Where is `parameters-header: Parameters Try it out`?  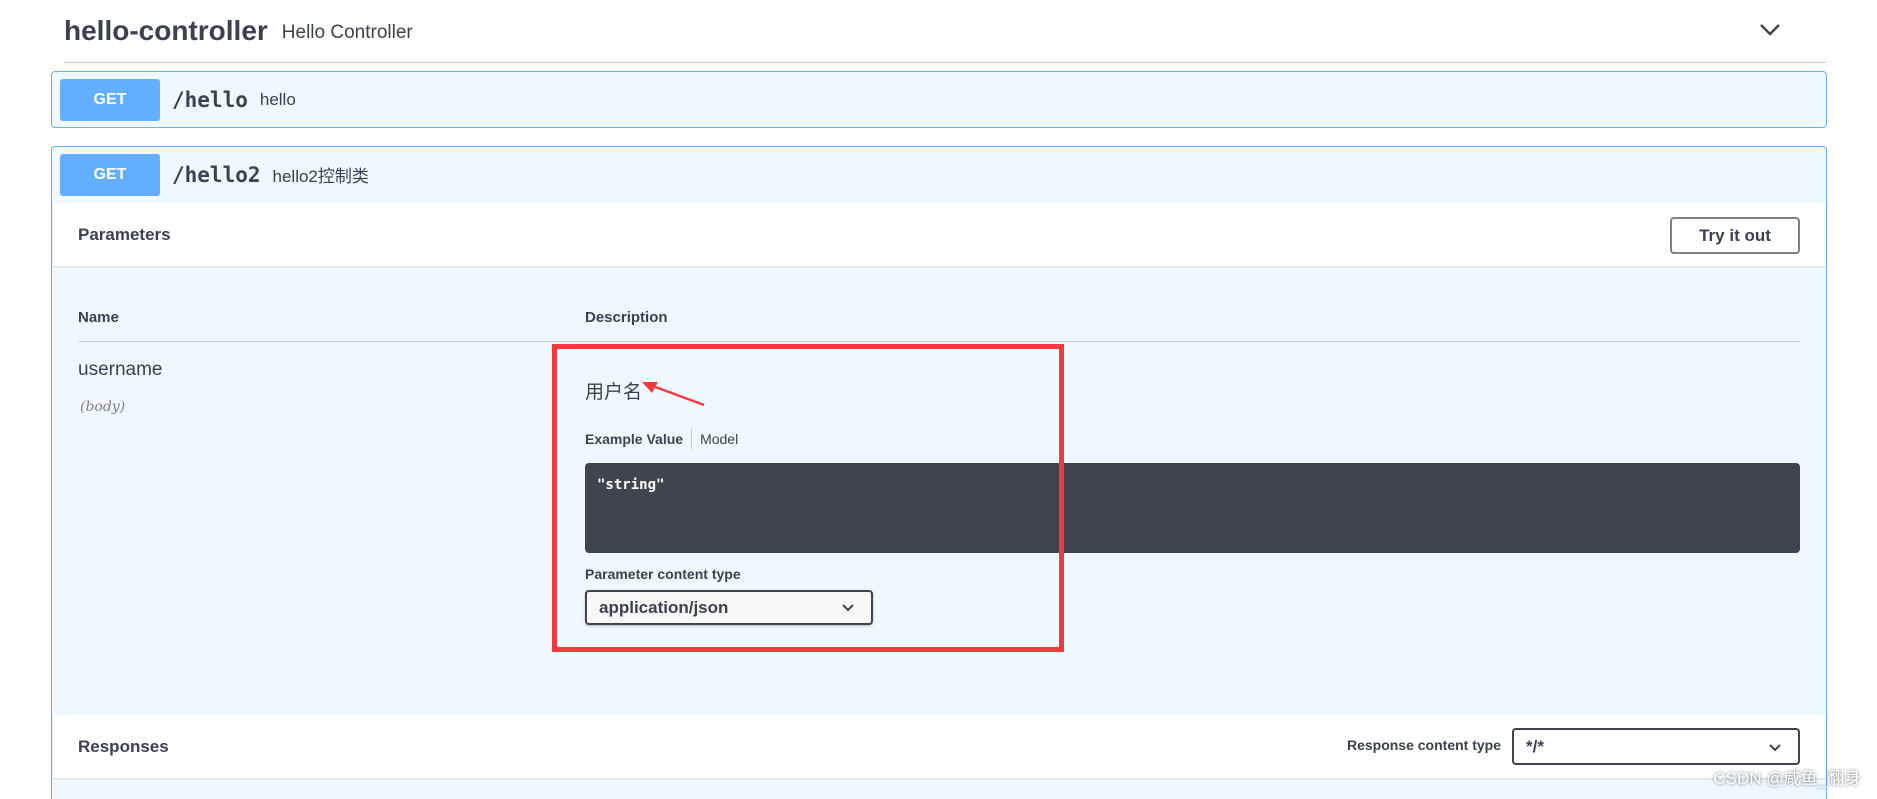 parameters-header: Parameters Try it out is located at coordinates (939, 234).